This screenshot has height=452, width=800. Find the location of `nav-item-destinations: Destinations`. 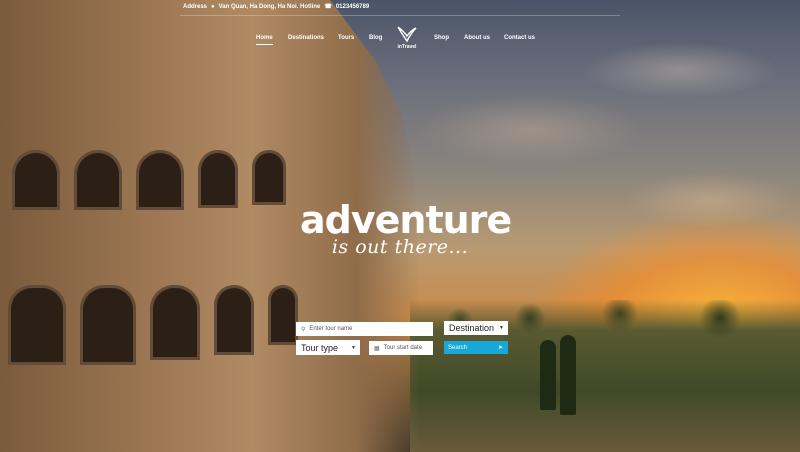

nav-item-destinations: Destinations is located at coordinates (306, 38).